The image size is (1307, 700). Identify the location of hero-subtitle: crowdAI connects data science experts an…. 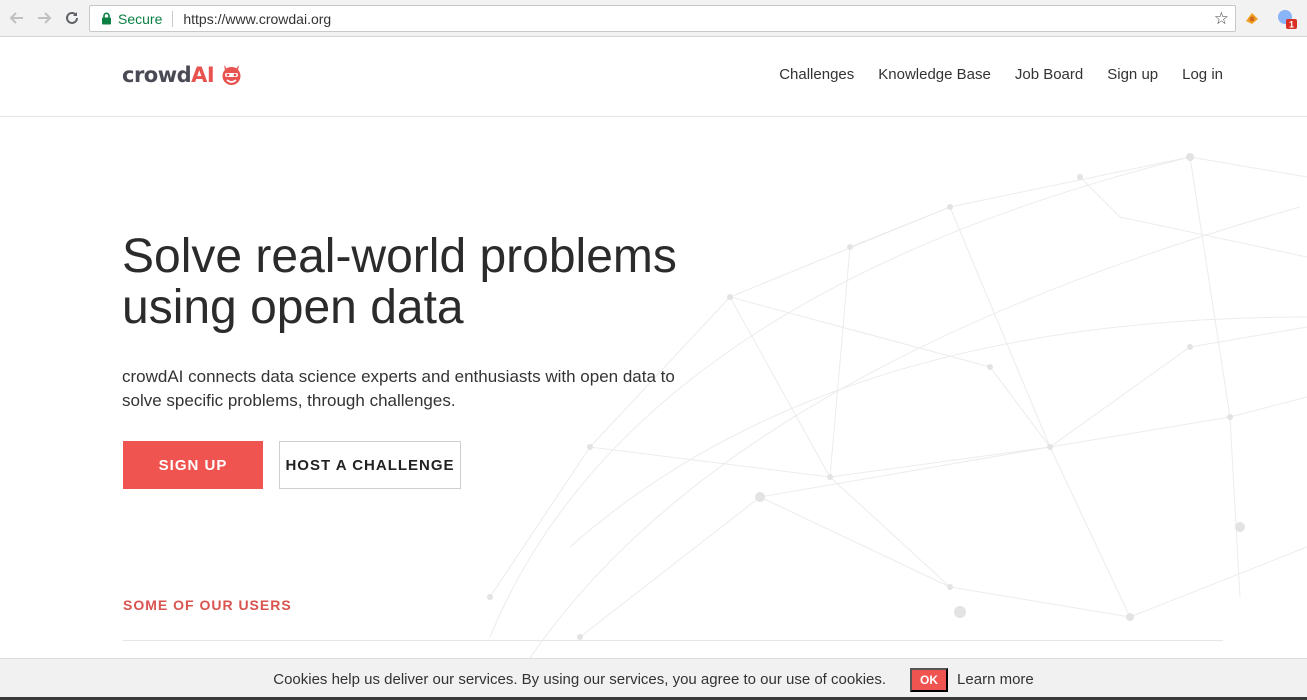
(412, 389).